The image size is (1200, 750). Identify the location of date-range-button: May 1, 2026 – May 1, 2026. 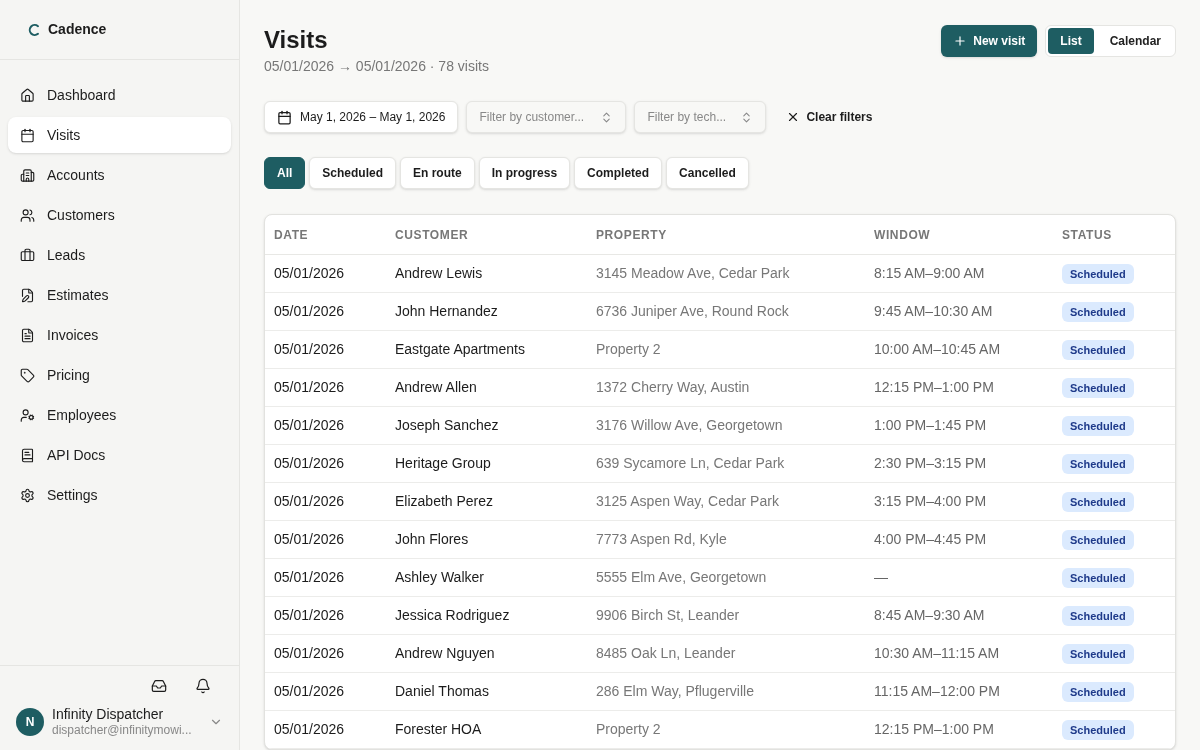
(361, 117).